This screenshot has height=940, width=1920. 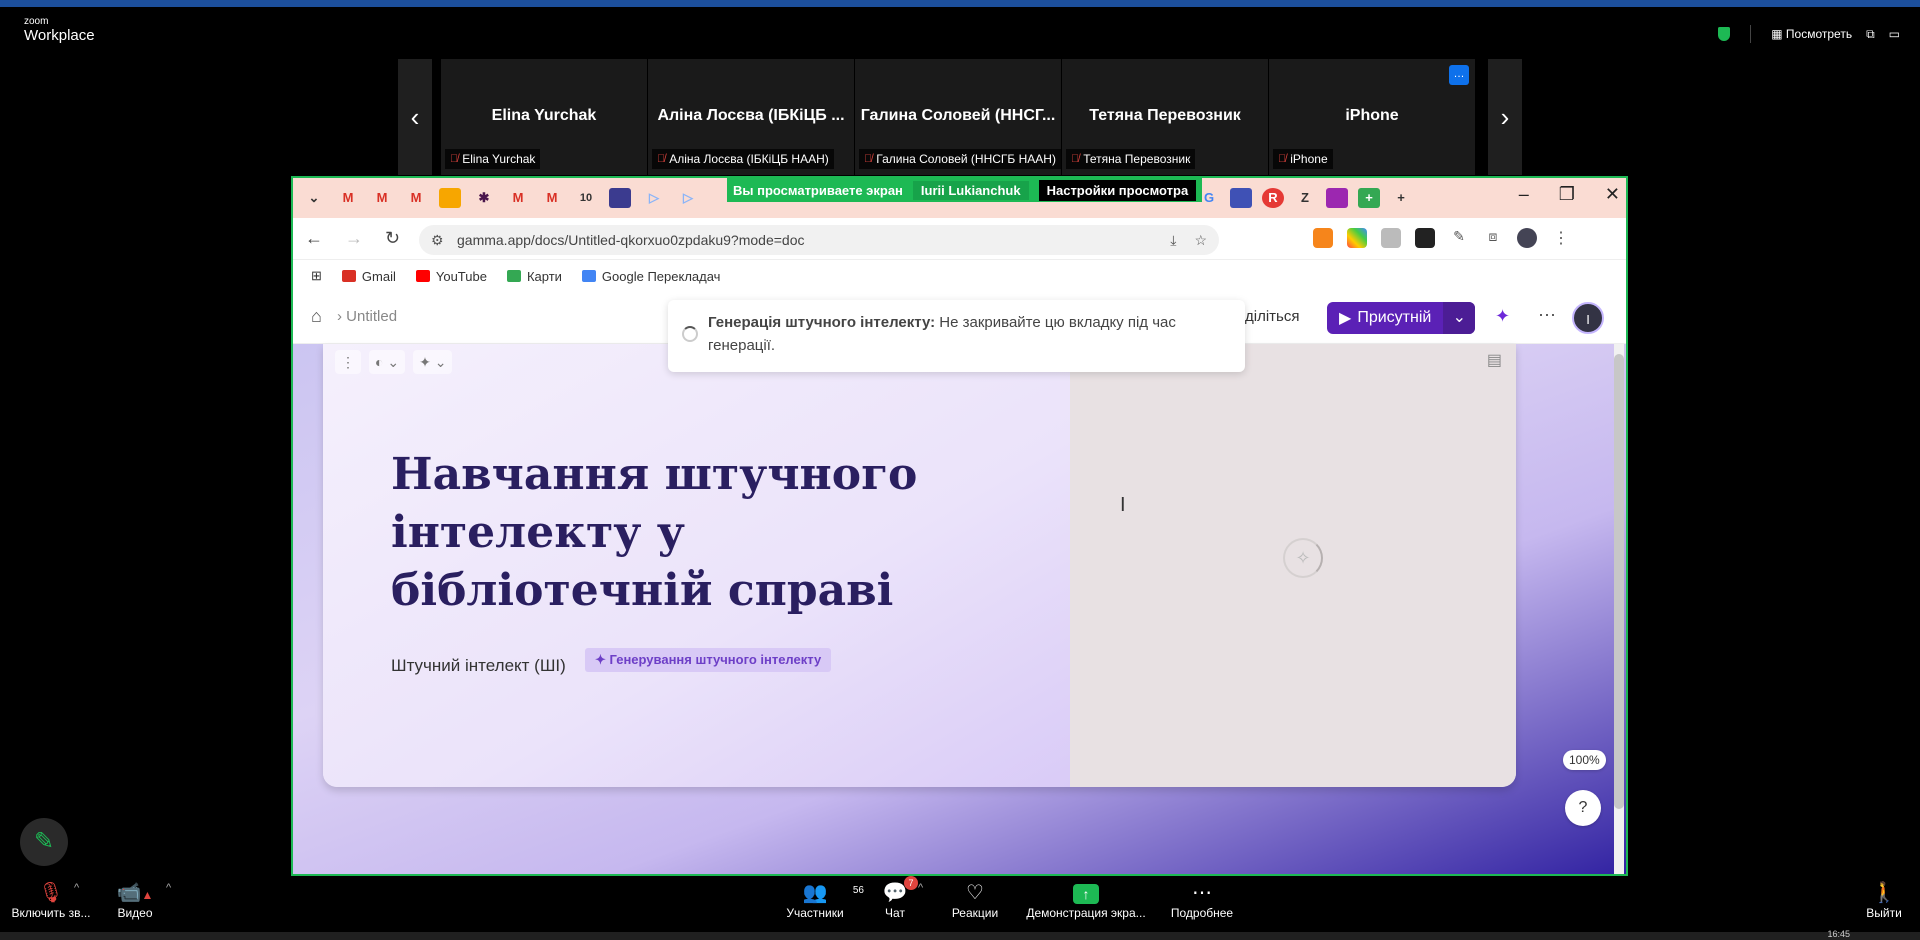 I want to click on participant-tile: … iPhone 🎙̸ iPhone, so click(x=1371, y=117).